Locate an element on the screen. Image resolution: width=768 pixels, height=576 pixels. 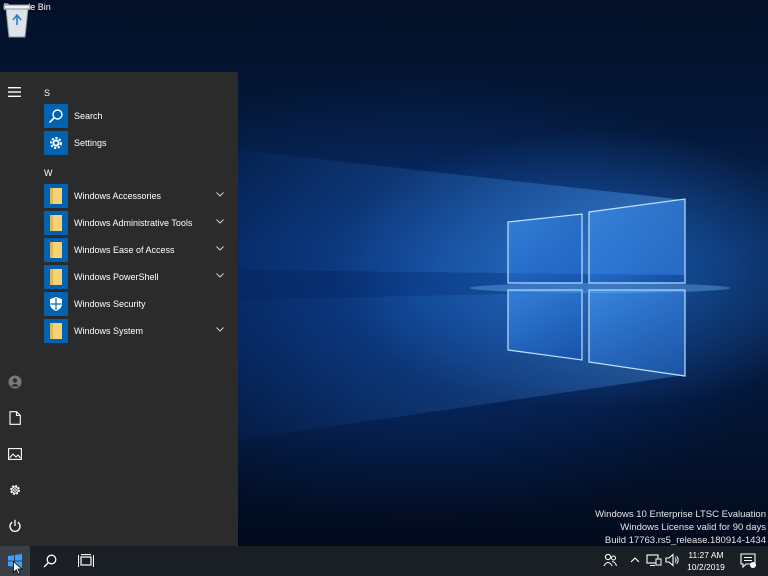
start-menu-rail is located at coordinates (15, 309).